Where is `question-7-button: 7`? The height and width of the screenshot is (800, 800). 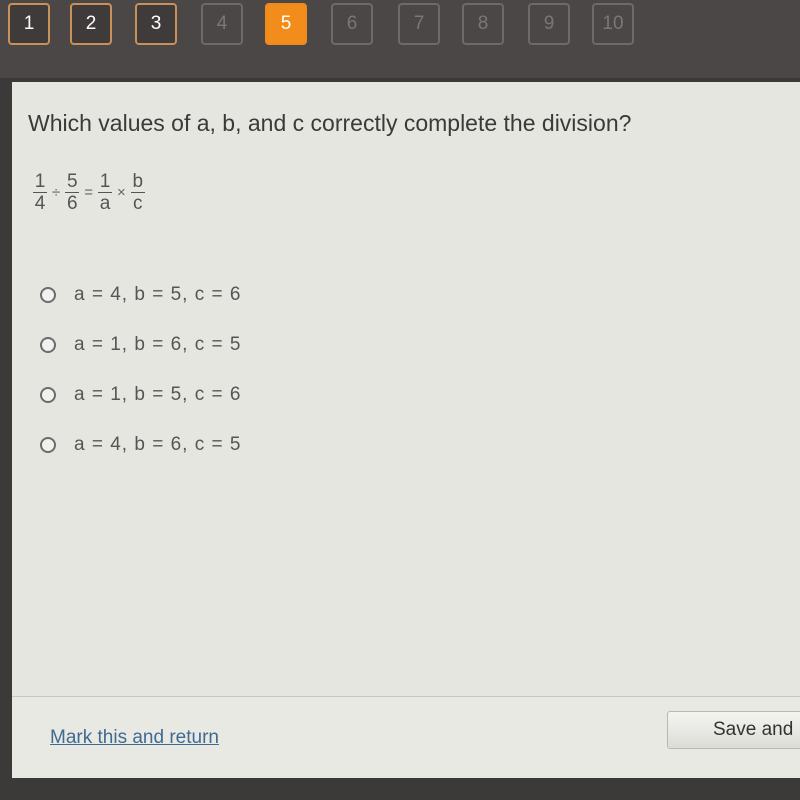 question-7-button: 7 is located at coordinates (419, 24).